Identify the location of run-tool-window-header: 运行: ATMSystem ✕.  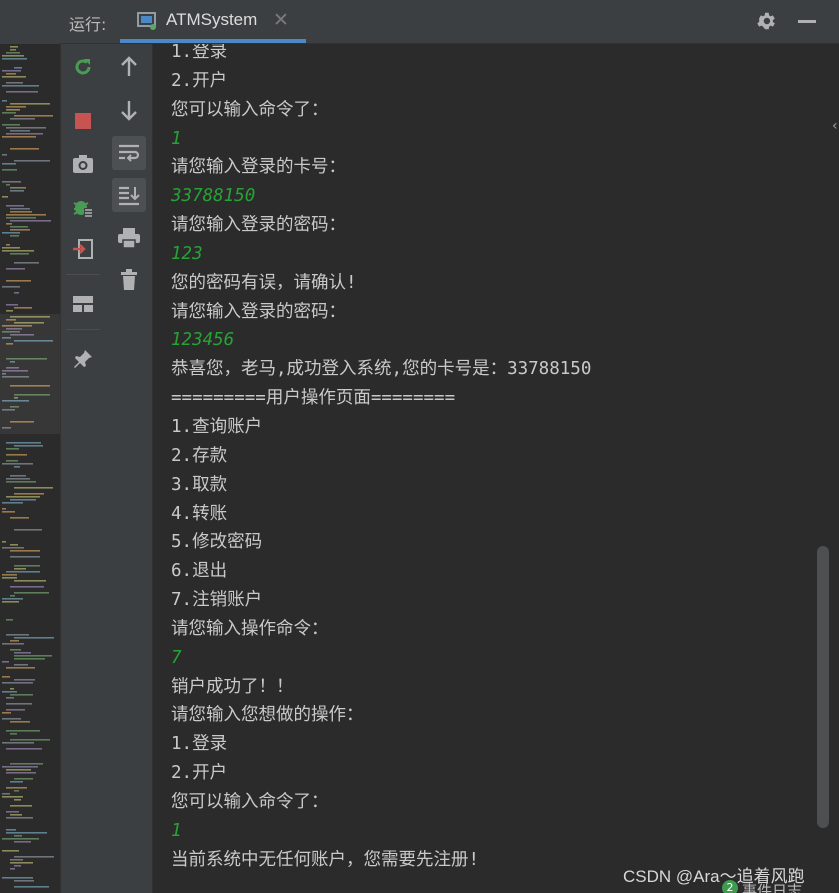
(449, 22).